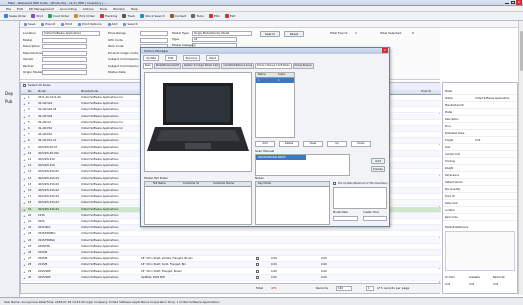 Image resolution: width=523 pixels, height=305 pixels. What do you see at coordinates (214, 16) in the screenshot?
I see `toolbar-button-esc: ESC` at bounding box center [214, 16].